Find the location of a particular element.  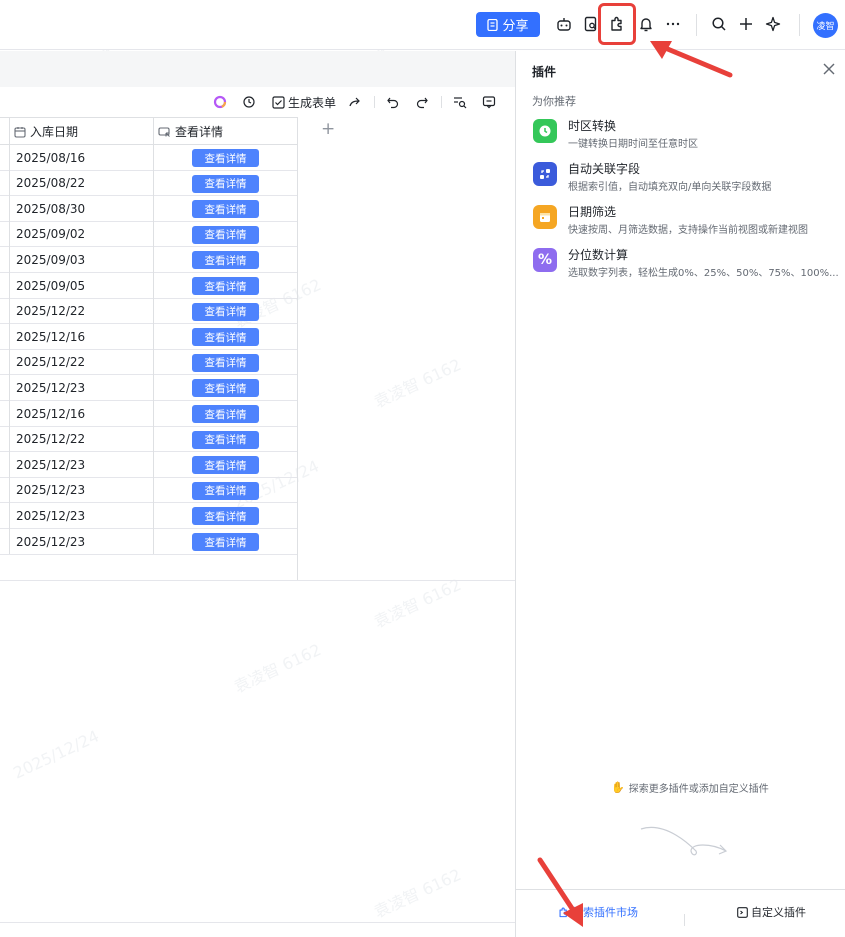

hand-icon: ✋ is located at coordinates (618, 787).